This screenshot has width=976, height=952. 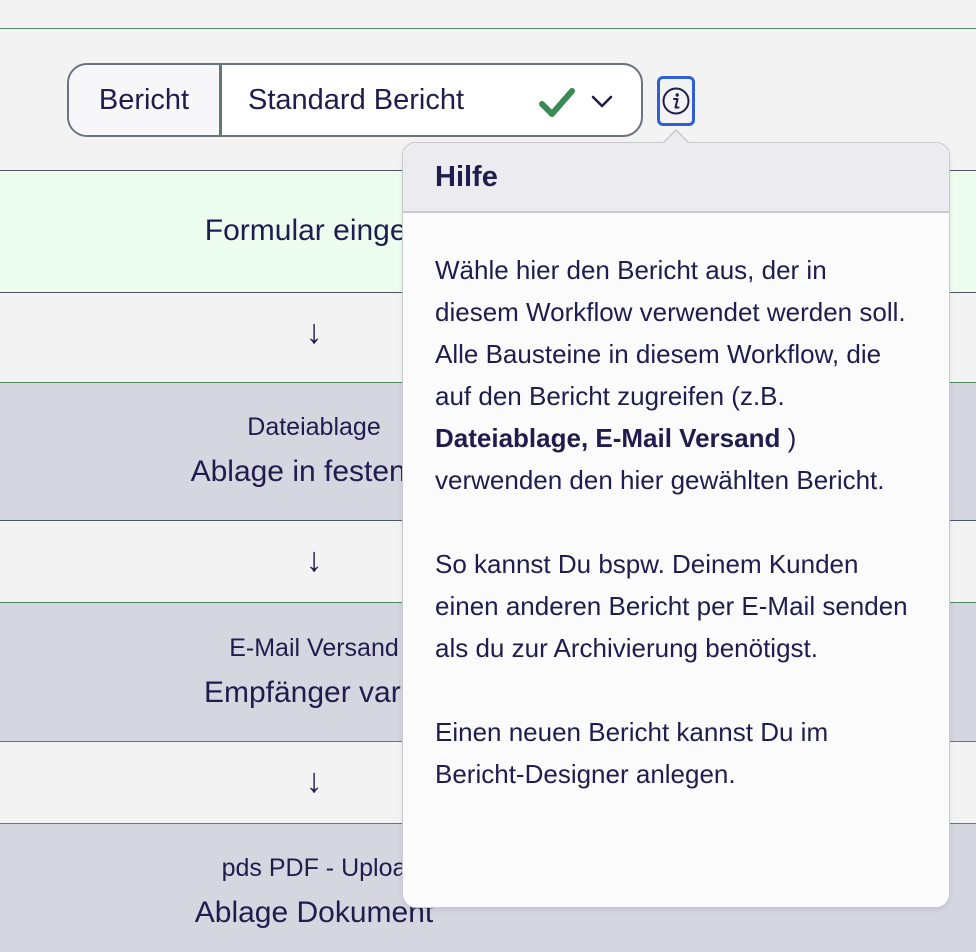 What do you see at coordinates (557, 102) in the screenshot?
I see `check-icon` at bounding box center [557, 102].